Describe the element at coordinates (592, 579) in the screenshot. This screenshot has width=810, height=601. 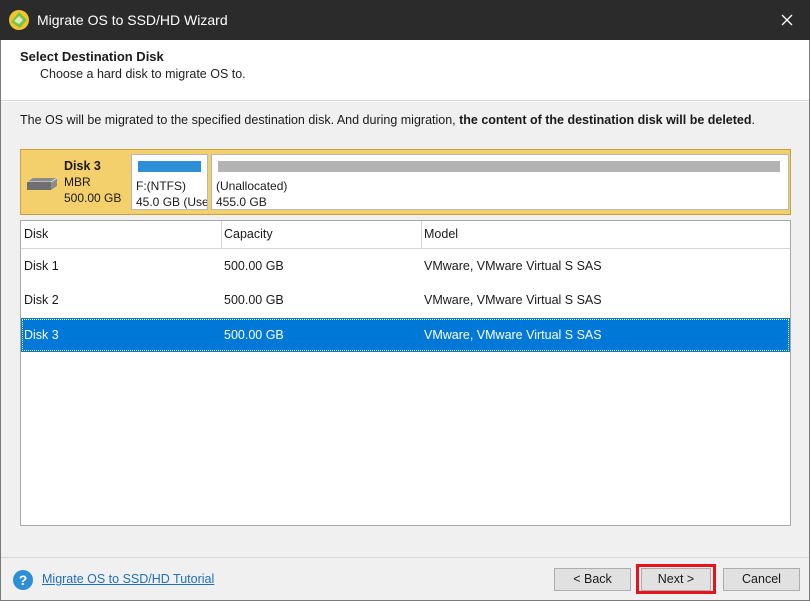
I see `back-button: < Back` at that location.